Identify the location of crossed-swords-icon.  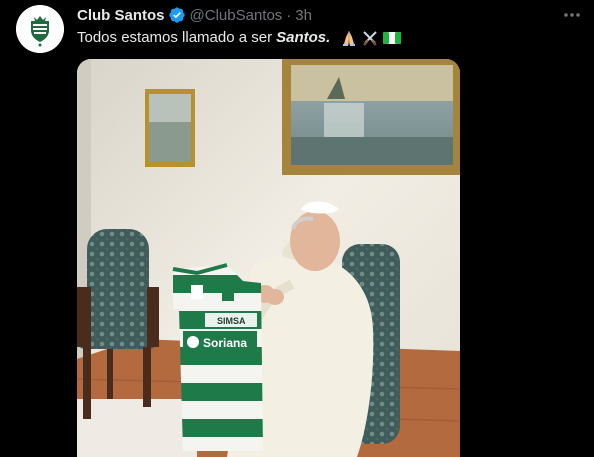
(370, 38).